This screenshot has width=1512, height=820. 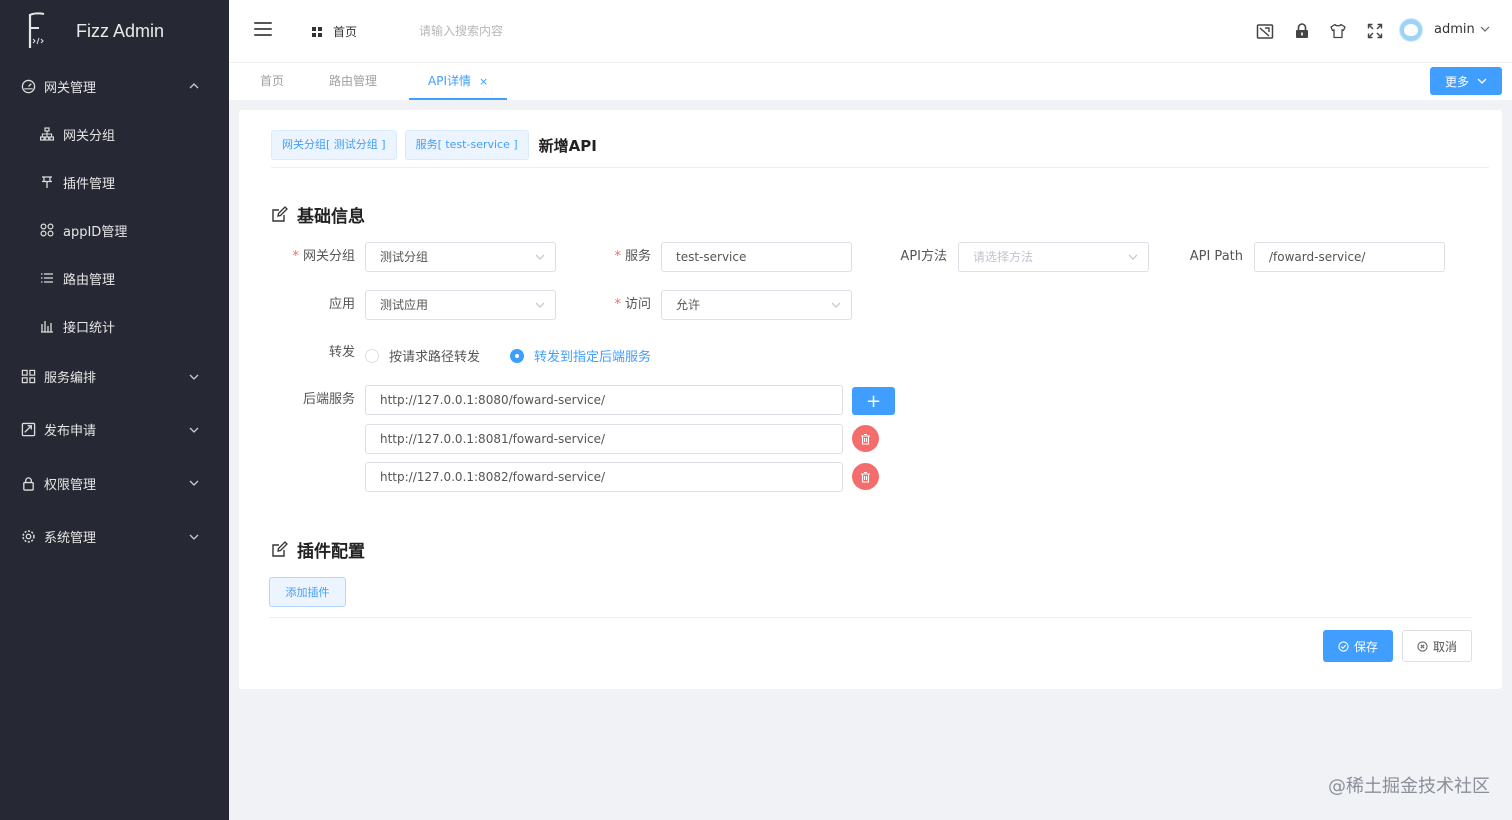 I want to click on page-breadcrumb: 网关分组[ 测试分组 ] 服务[ test-service ] 新增API, so click(x=434, y=145).